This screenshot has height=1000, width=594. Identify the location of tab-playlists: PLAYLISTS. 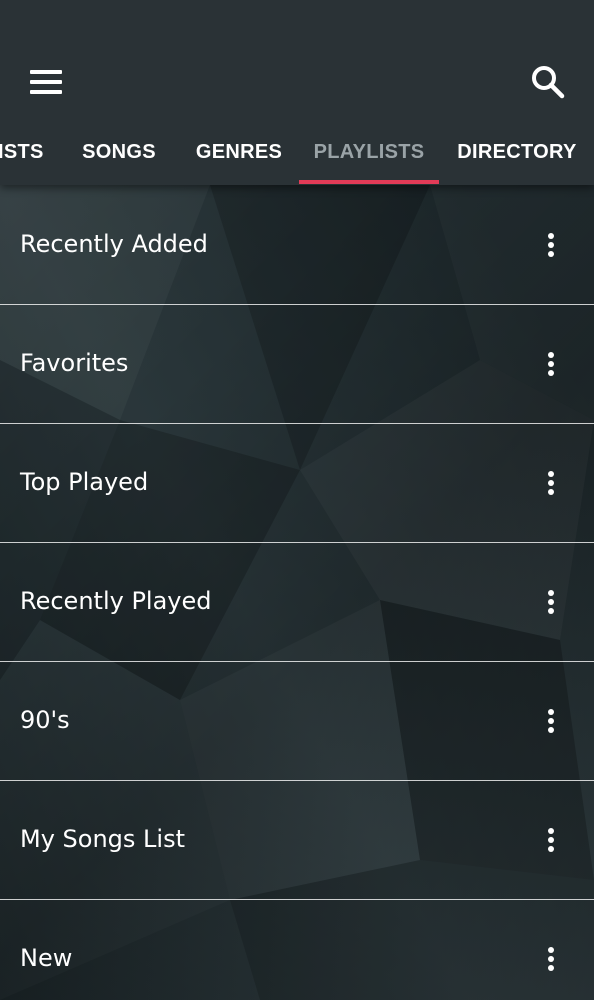
(369, 152).